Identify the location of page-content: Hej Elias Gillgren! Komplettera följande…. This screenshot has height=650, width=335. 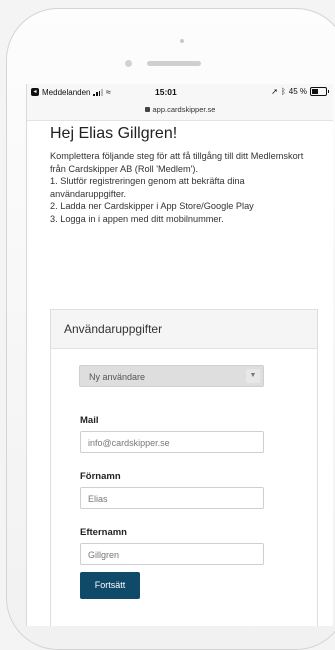
(182, 175).